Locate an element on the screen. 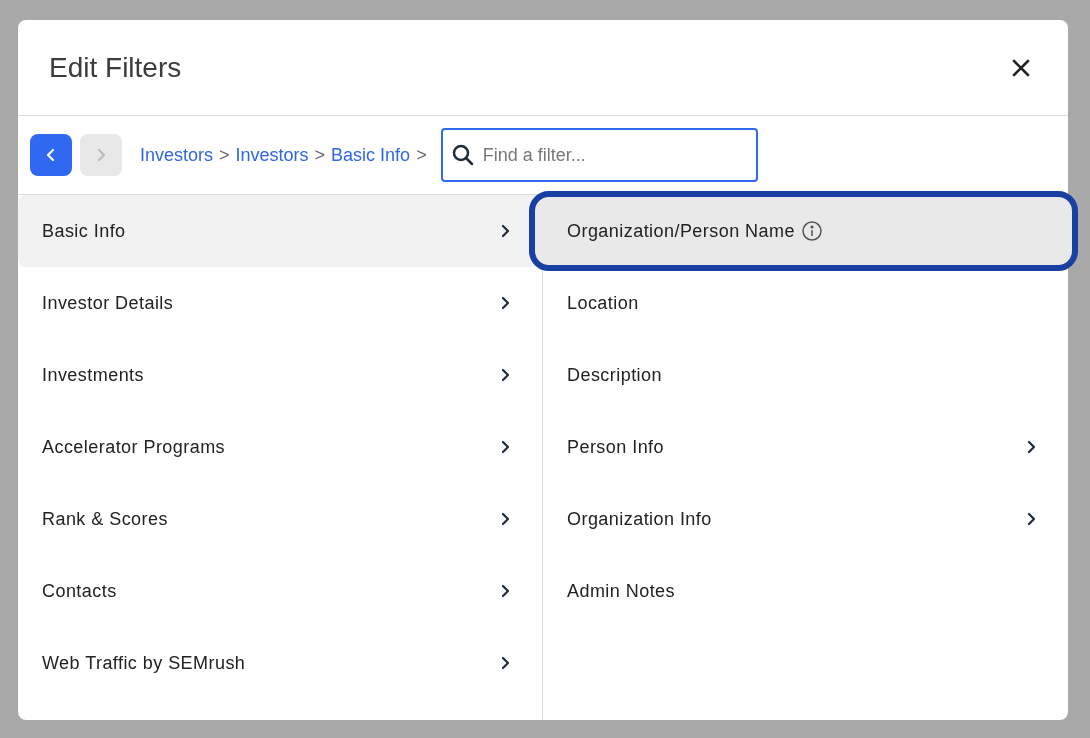 The image size is (1090, 738). back-button is located at coordinates (51, 155).